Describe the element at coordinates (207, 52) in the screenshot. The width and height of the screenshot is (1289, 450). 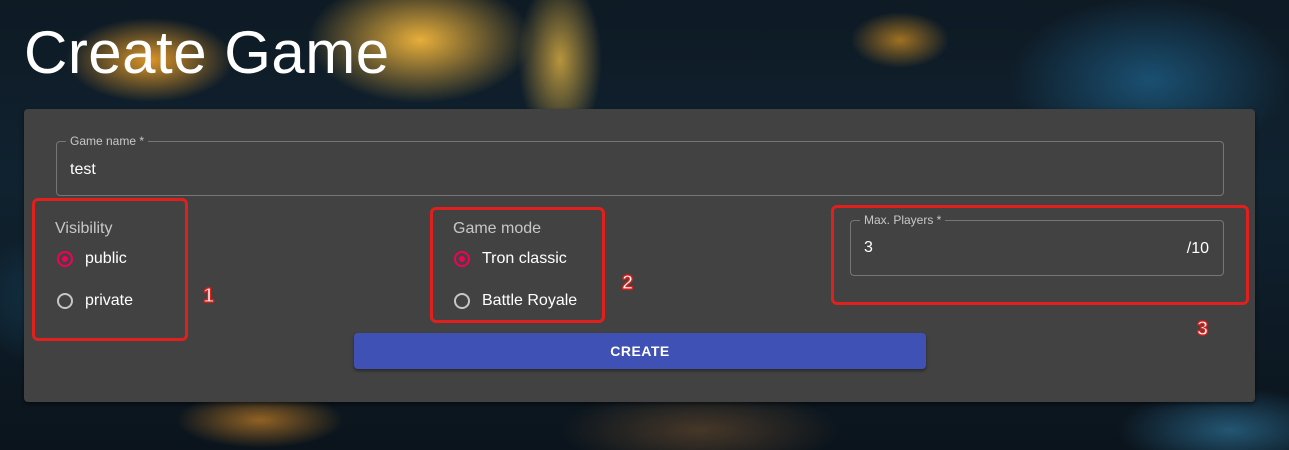
I see `page-title: Create Game` at that location.